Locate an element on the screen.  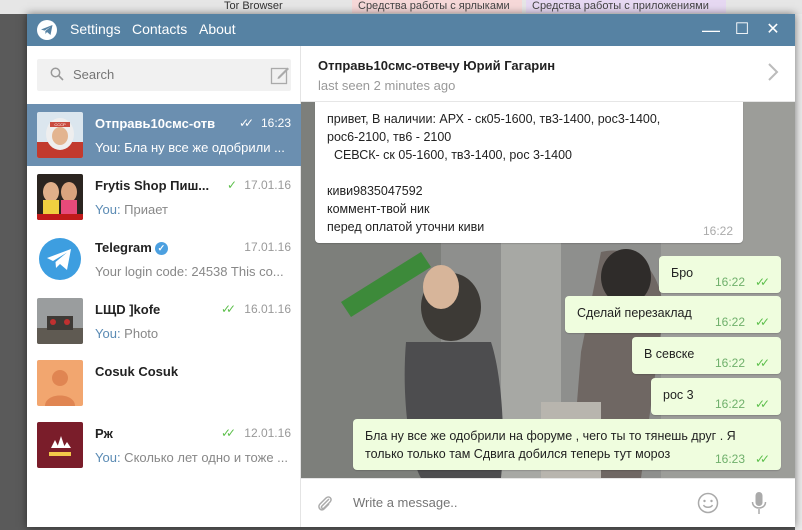
outgoing-message: Бро 16:22 ✓✓ is located at coordinates (720, 274).